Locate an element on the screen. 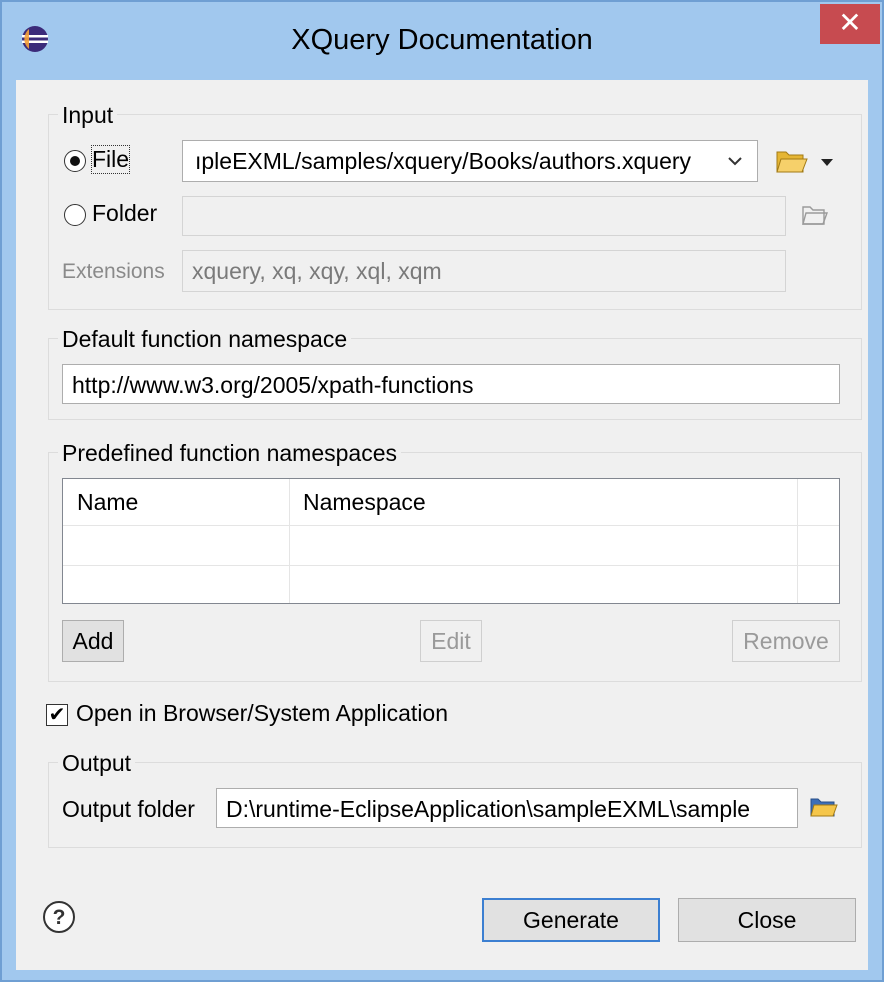 This screenshot has width=884, height=982. column-header-namespace: Namespace is located at coordinates (543, 502).